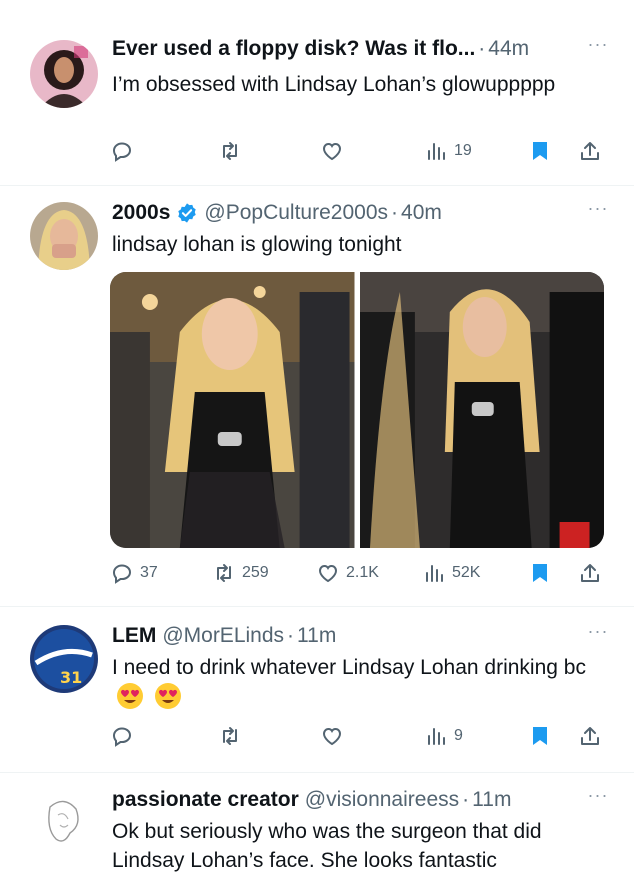  What do you see at coordinates (360, 739) in the screenshot?
I see `action-bar: 9` at bounding box center [360, 739].